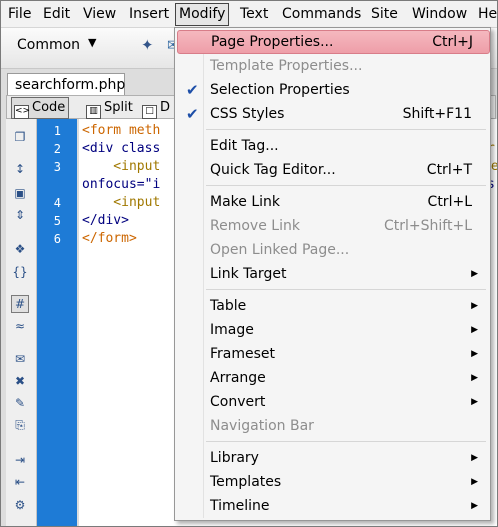 The width and height of the screenshot is (498, 527). Describe the element at coordinates (428, 226) in the screenshot. I see `menu-item-shortcut: Ctrl+Shift+L` at that location.